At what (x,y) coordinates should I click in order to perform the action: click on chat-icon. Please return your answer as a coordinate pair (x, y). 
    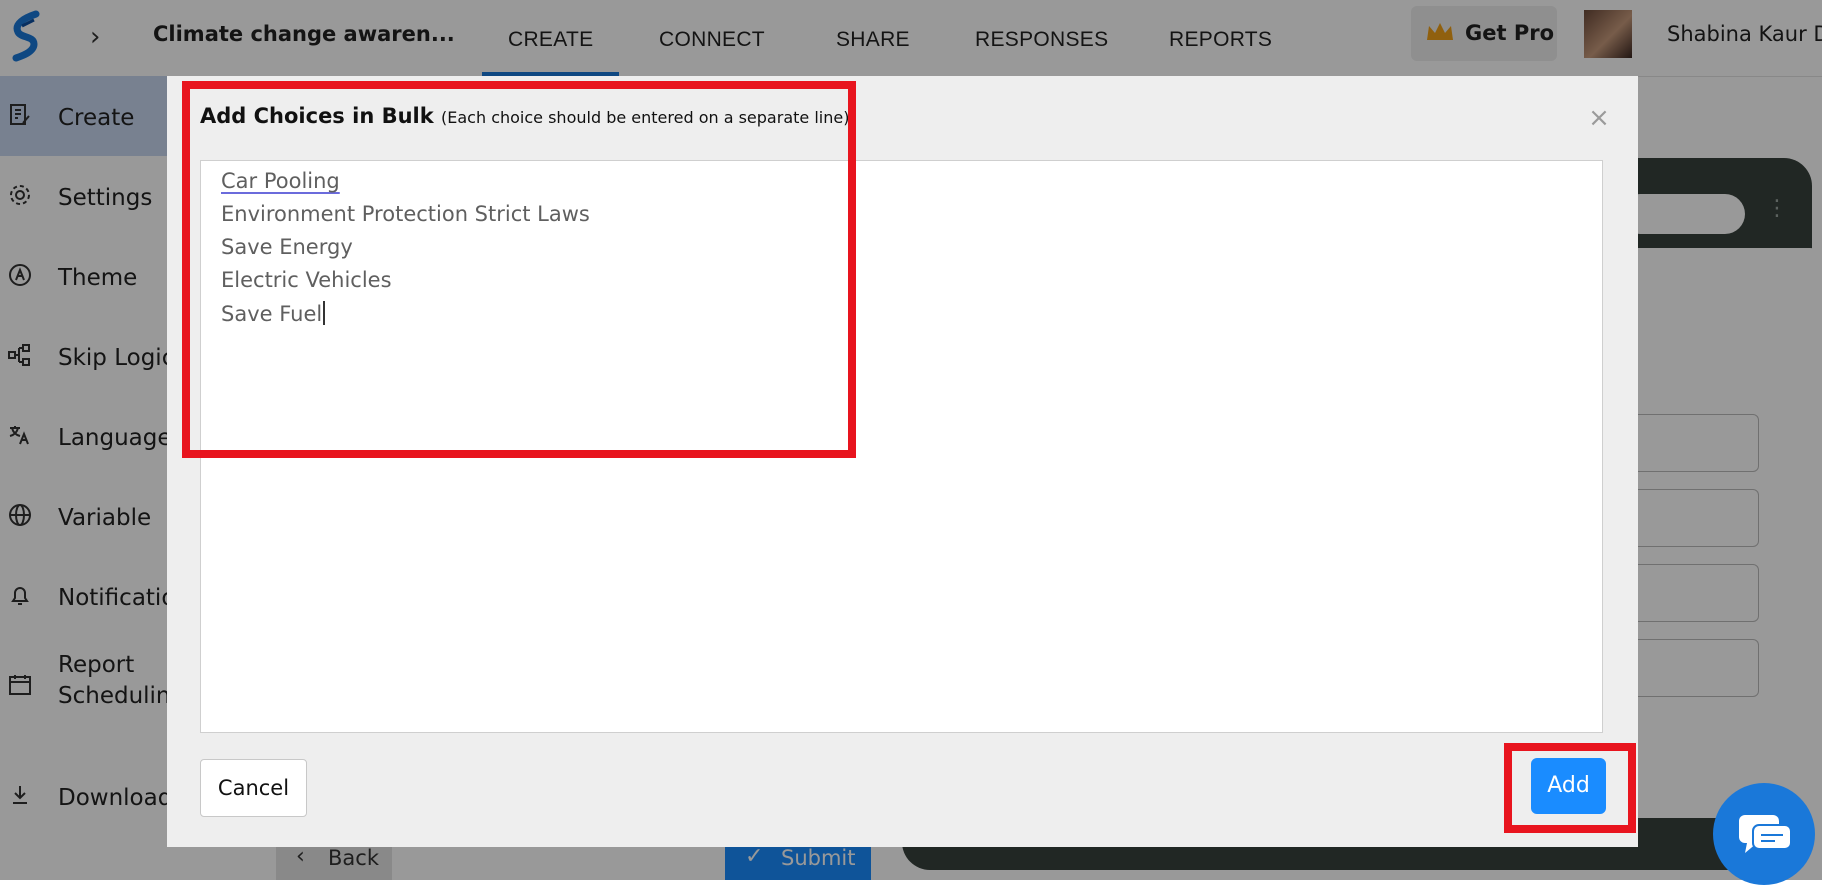
    Looking at the image, I should click on (1765, 834).